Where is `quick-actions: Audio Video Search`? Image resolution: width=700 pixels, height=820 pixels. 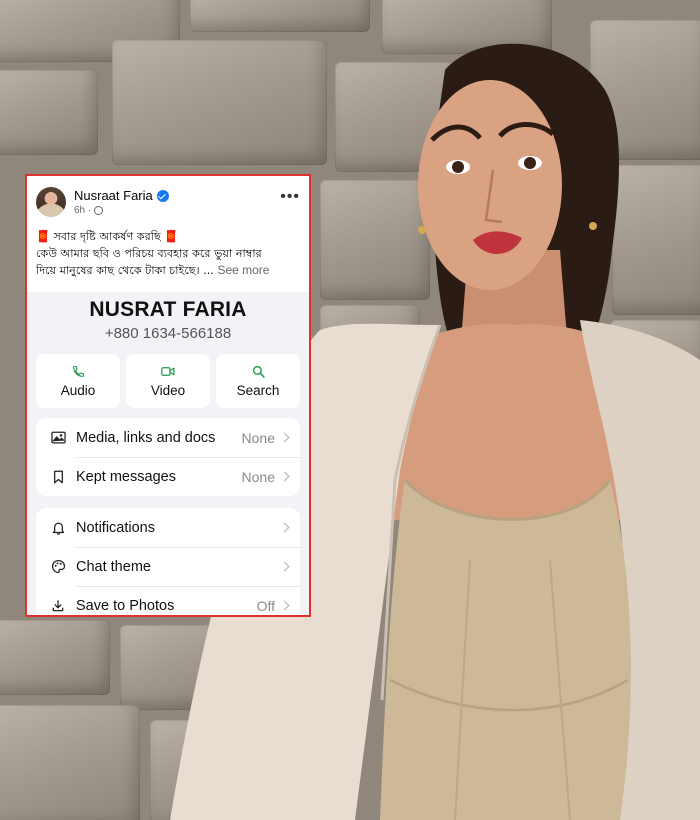
quick-actions: Audio Video Search is located at coordinates (168, 381).